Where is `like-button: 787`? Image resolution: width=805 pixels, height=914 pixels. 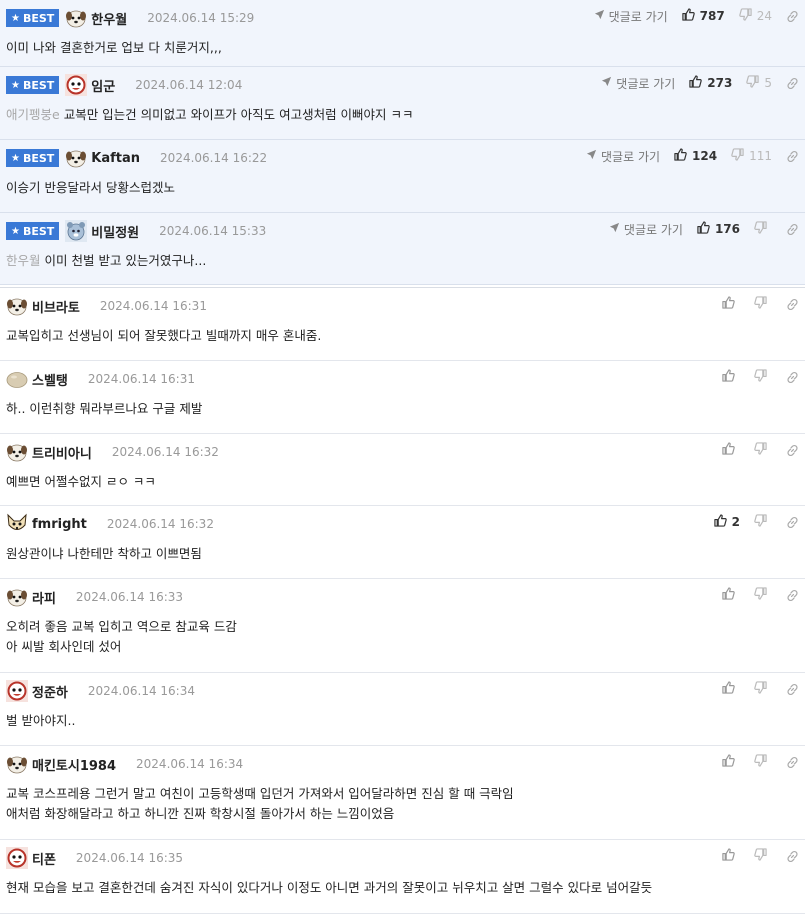 like-button: 787 is located at coordinates (703, 16).